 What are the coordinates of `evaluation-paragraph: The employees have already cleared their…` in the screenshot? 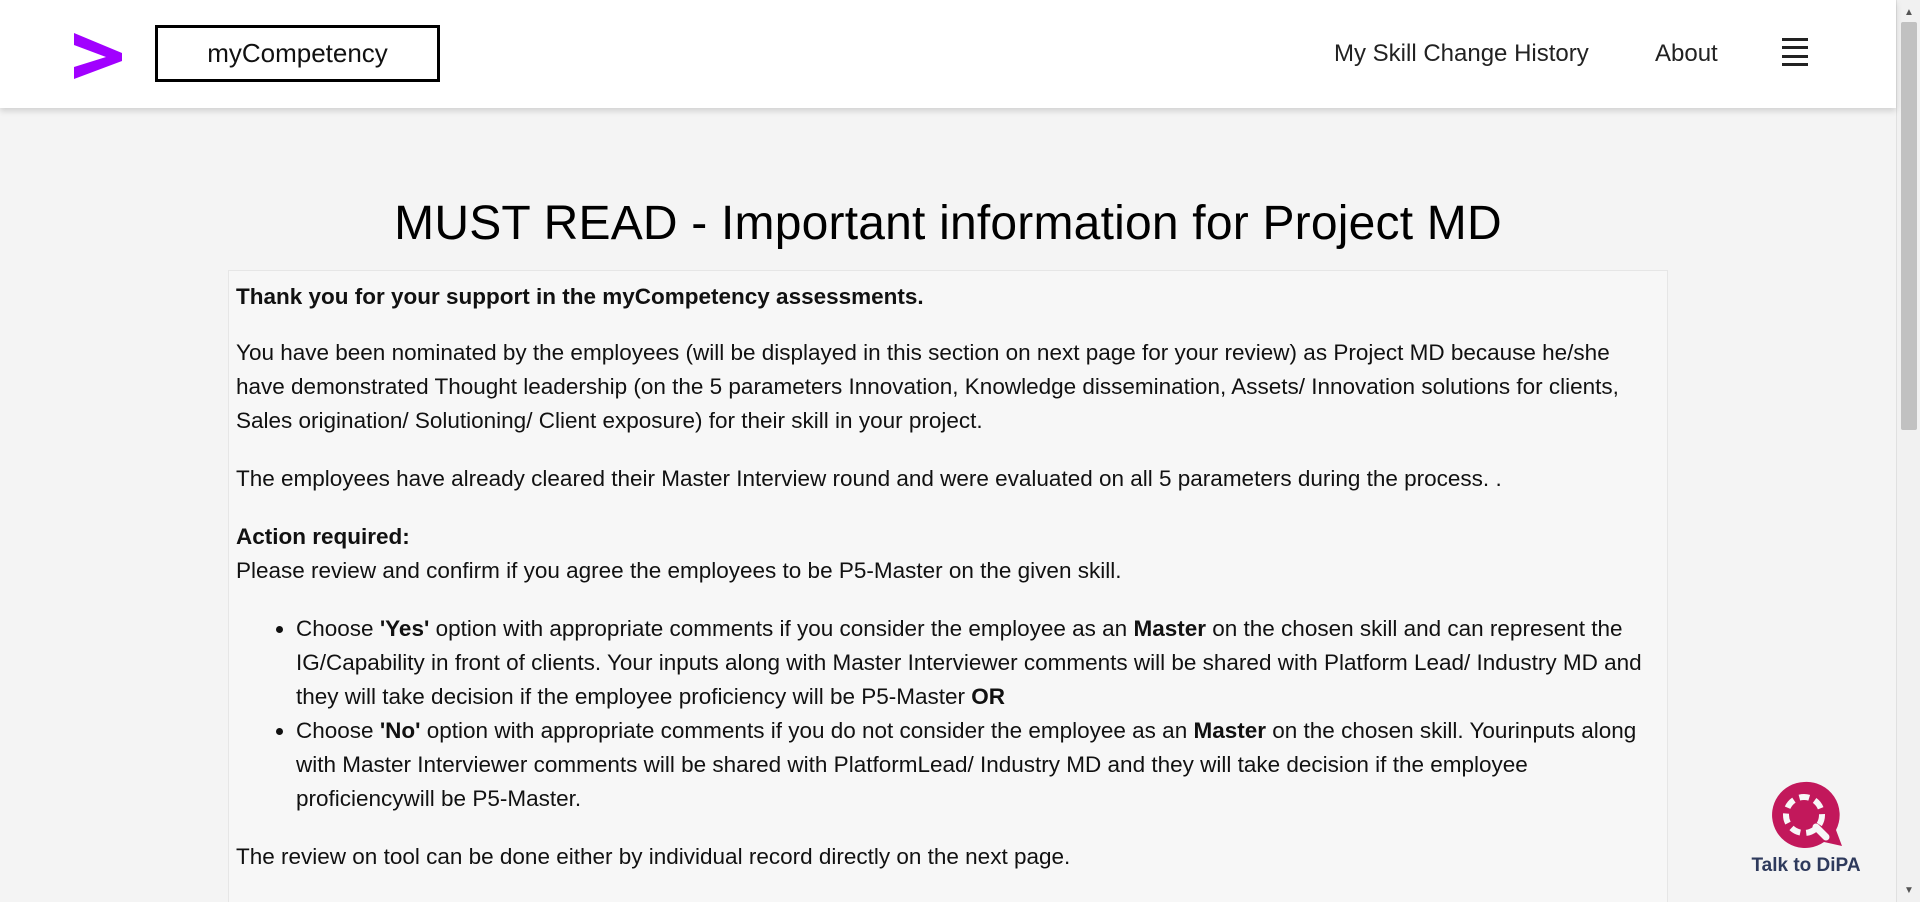 It's located at (869, 478).